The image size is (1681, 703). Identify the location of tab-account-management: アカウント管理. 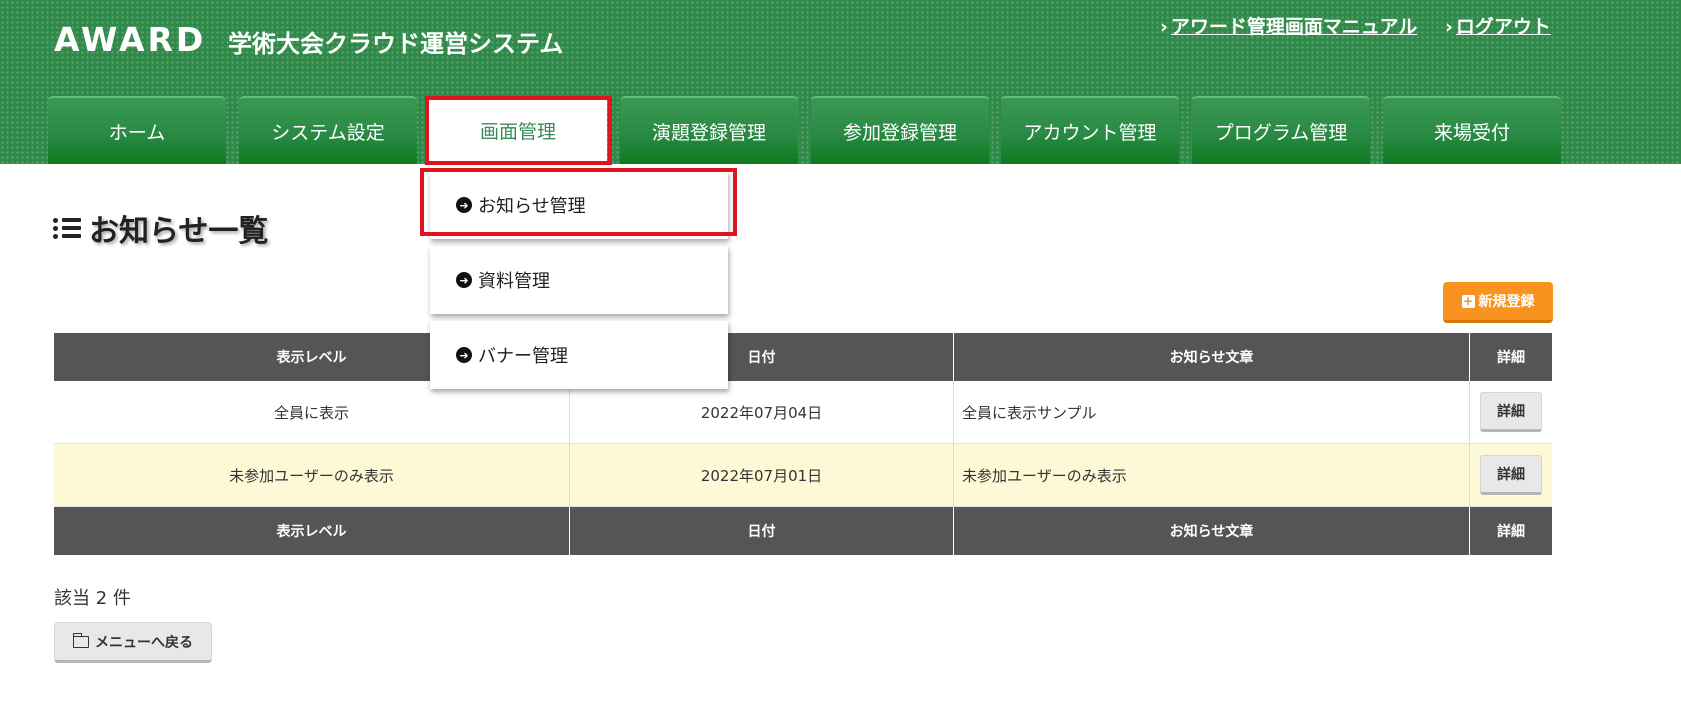
(1090, 130).